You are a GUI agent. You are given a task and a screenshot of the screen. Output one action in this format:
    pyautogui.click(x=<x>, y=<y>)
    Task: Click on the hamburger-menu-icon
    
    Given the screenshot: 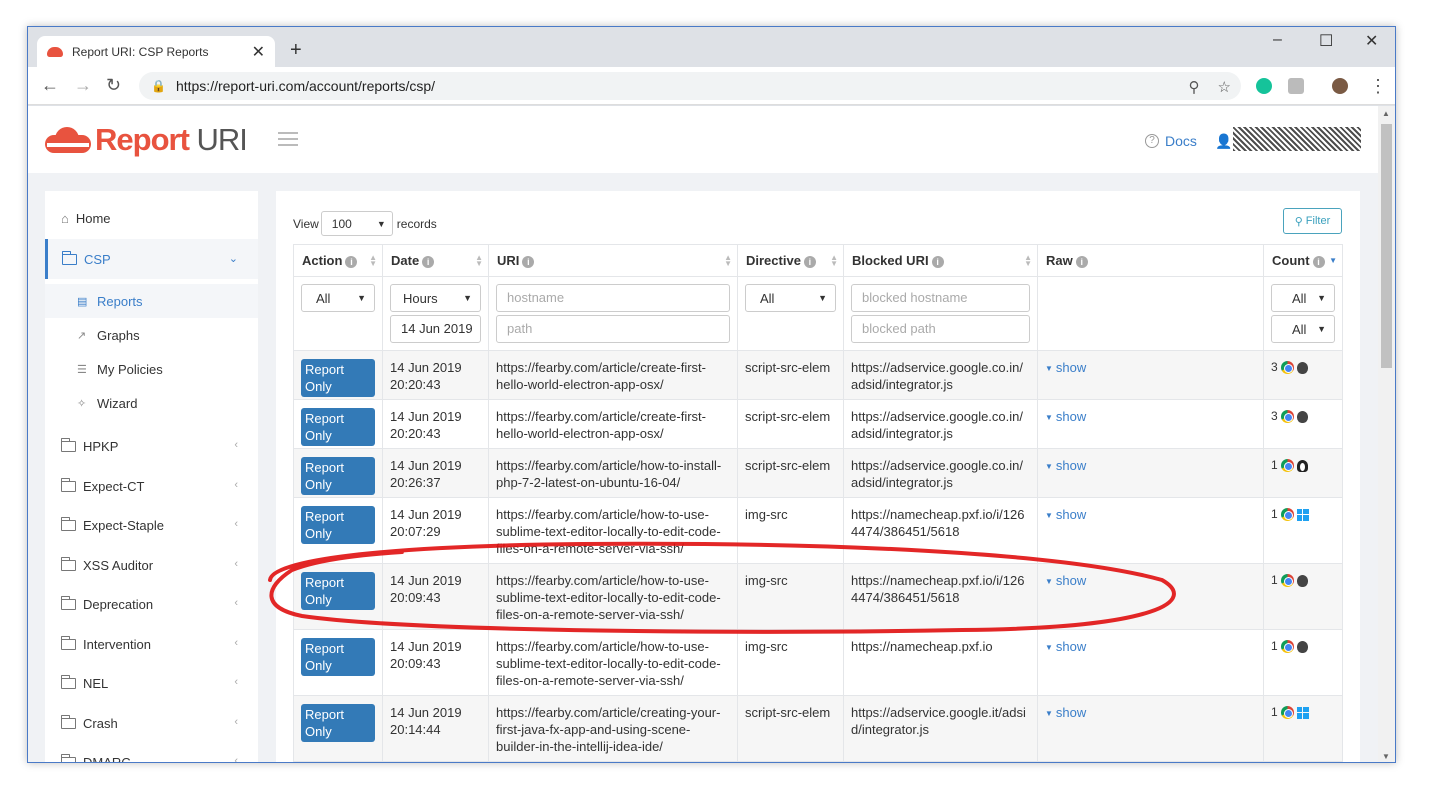 What is the action you would take?
    pyautogui.click(x=288, y=141)
    